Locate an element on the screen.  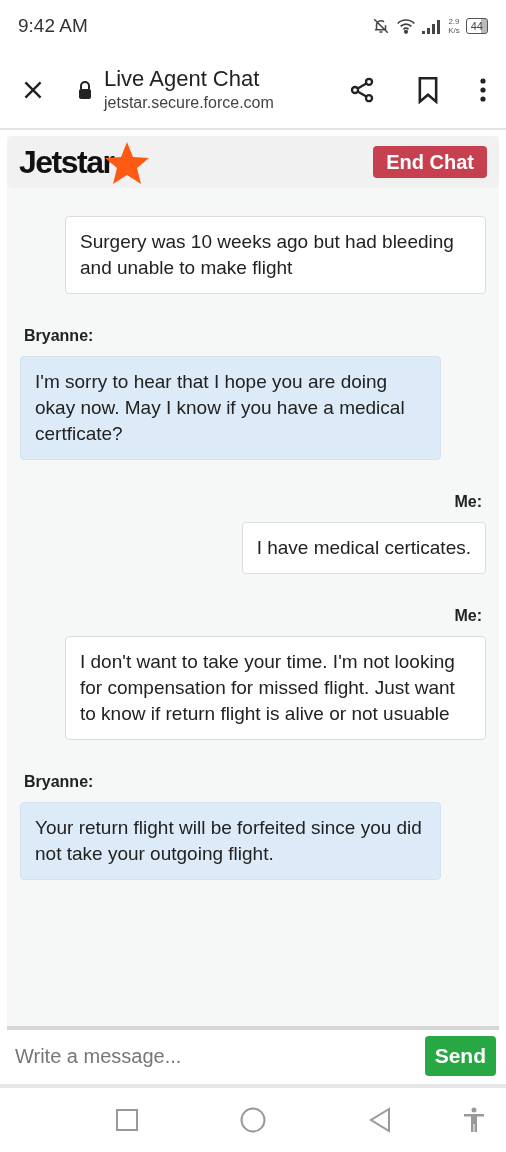
share-icon is located at coordinates (362, 90).